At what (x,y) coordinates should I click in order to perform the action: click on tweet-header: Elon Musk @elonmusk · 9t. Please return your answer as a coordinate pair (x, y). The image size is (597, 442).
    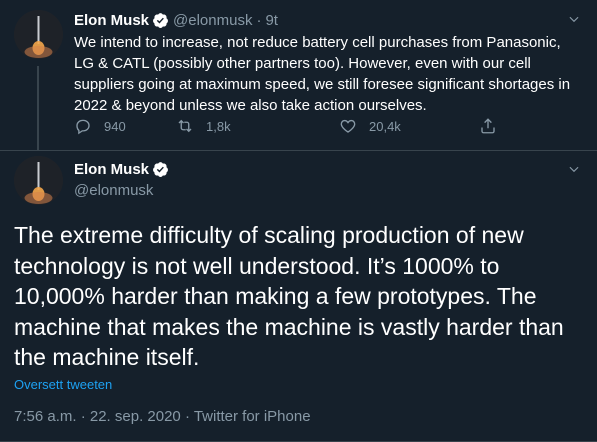
    Looking at the image, I should click on (176, 20).